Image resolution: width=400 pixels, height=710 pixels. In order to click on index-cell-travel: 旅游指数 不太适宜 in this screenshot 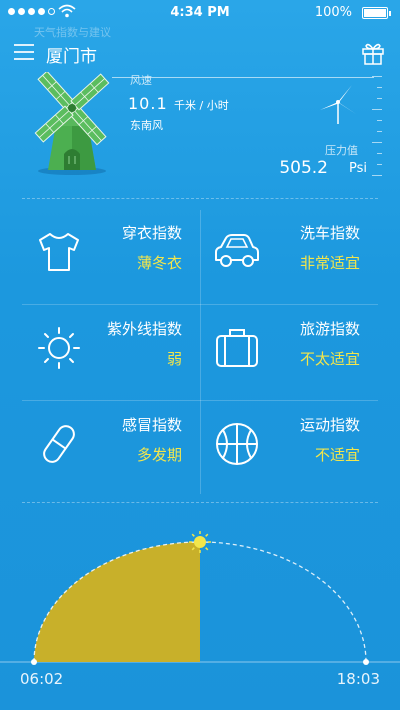, I will do `click(289, 353)`.